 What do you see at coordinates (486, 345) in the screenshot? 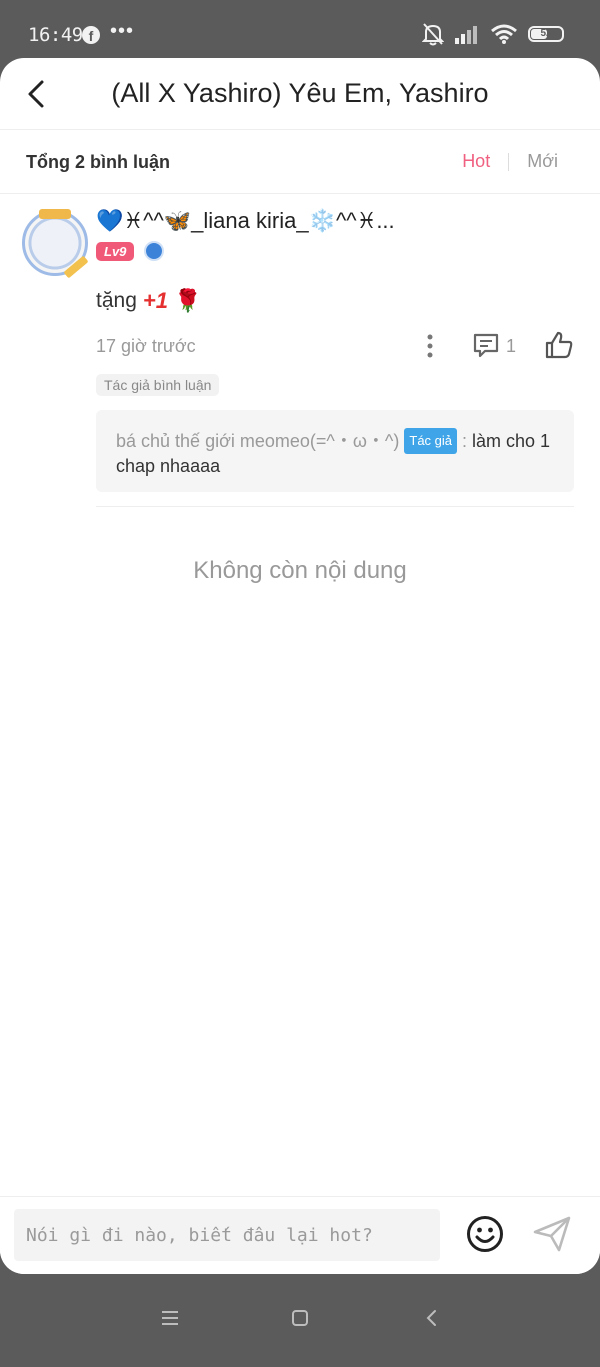
I see `comment-bubble-icon` at bounding box center [486, 345].